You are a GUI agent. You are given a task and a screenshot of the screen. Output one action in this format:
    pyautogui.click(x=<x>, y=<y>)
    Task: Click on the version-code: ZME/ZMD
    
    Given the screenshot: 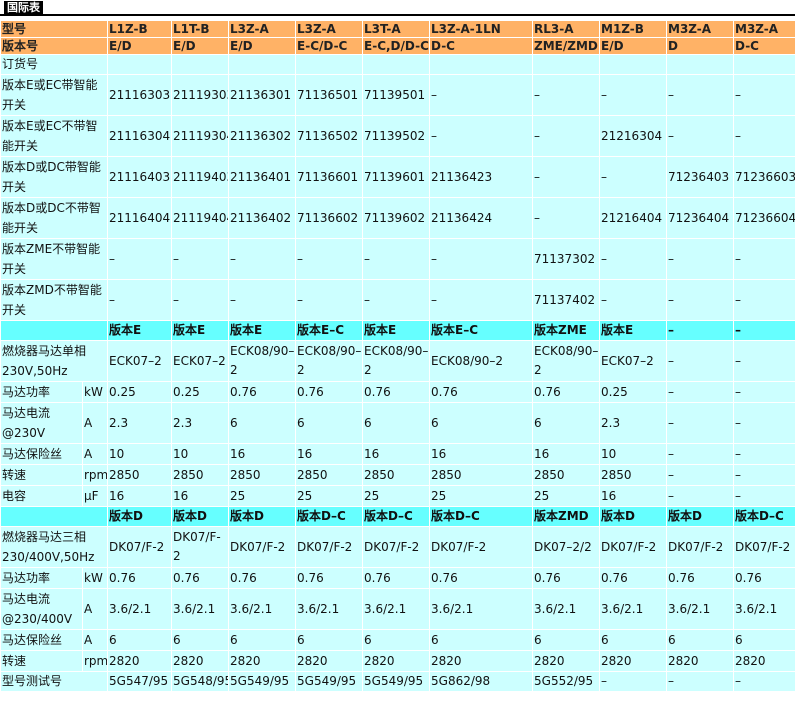 What is the action you would take?
    pyautogui.click(x=566, y=46)
    